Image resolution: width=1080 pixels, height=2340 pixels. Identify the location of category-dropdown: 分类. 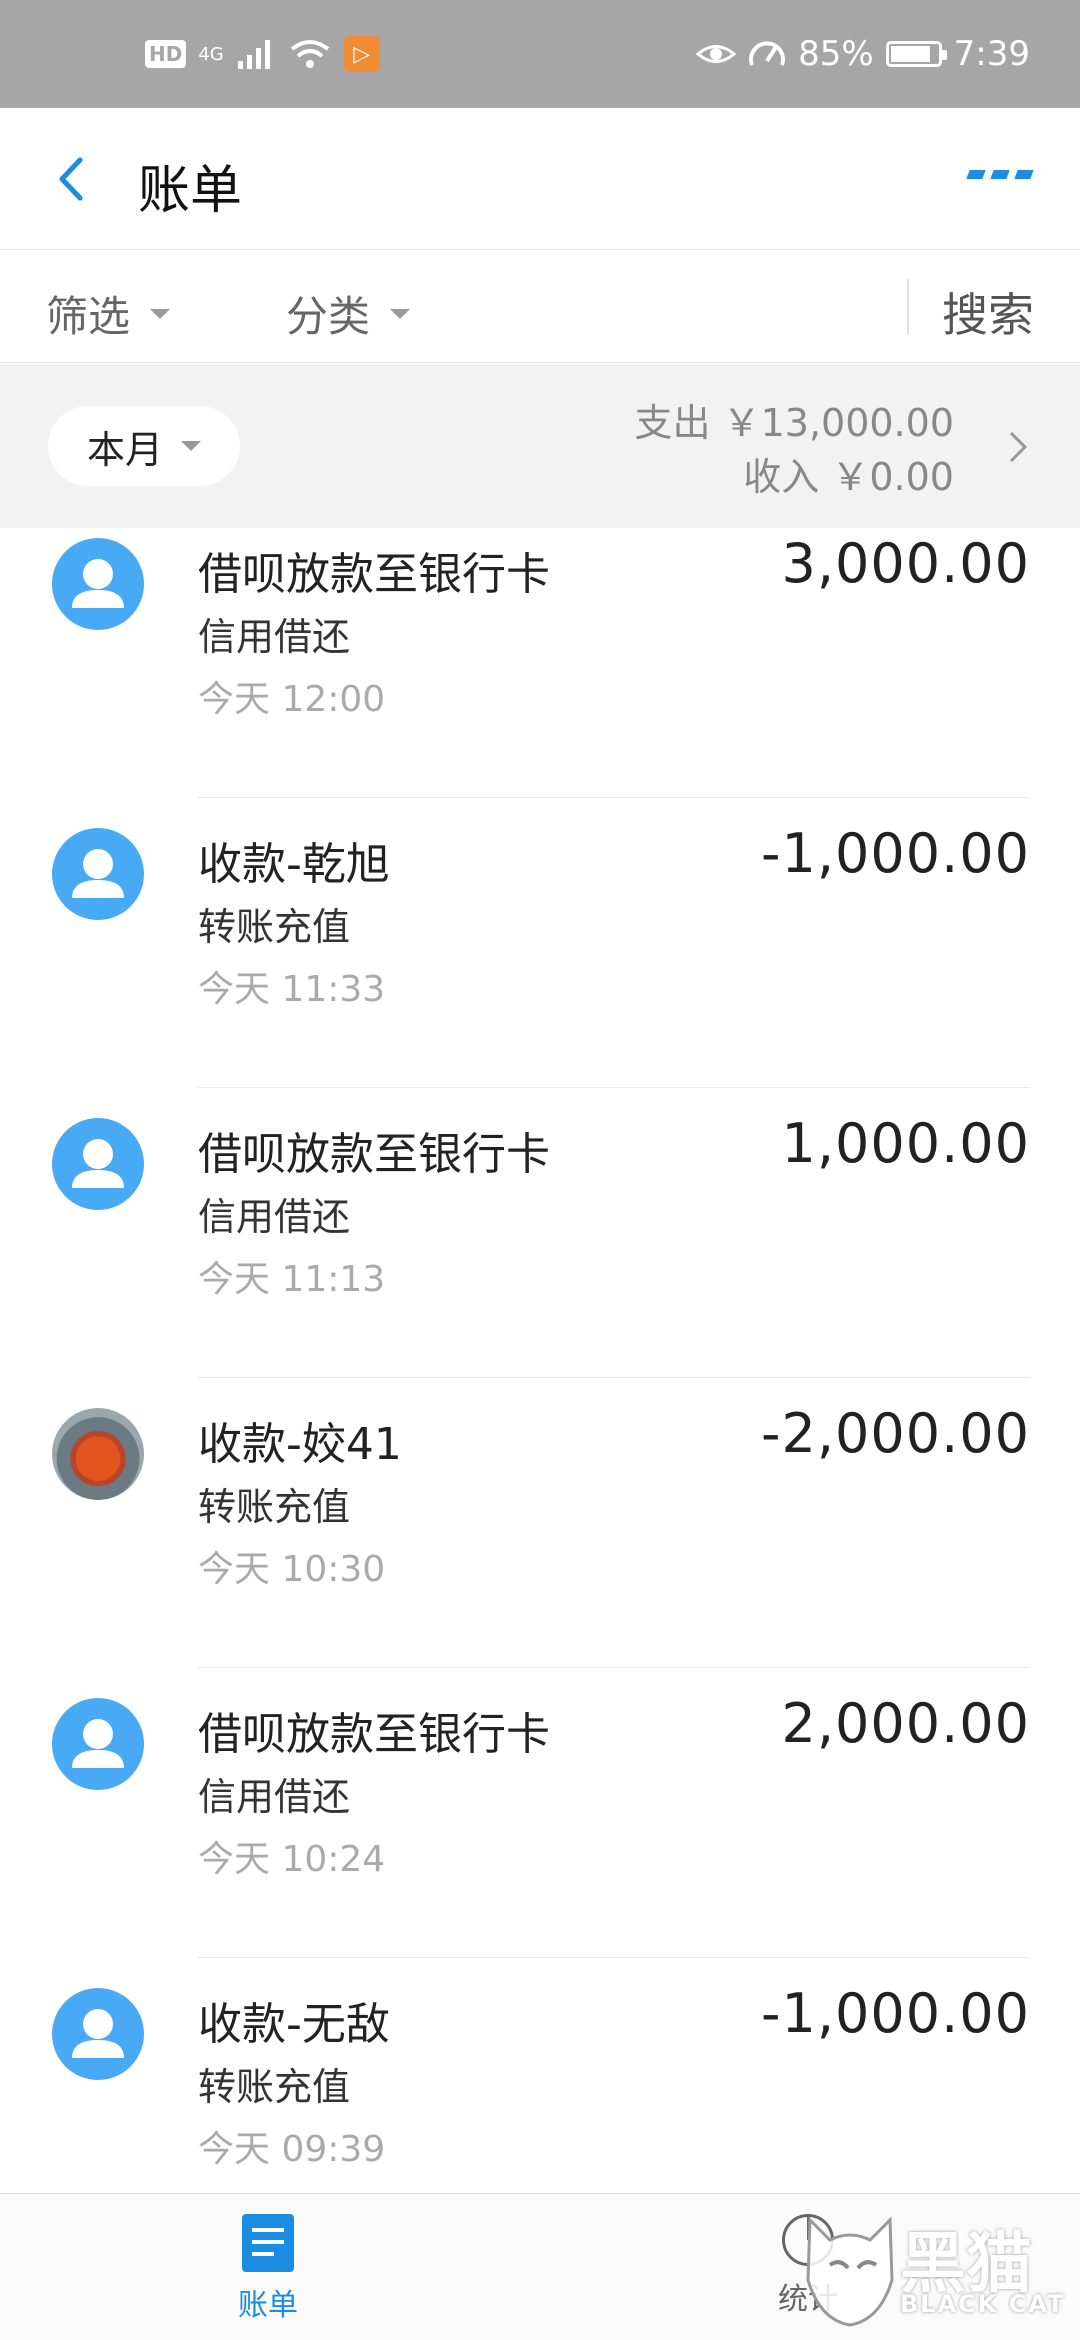
(348, 313).